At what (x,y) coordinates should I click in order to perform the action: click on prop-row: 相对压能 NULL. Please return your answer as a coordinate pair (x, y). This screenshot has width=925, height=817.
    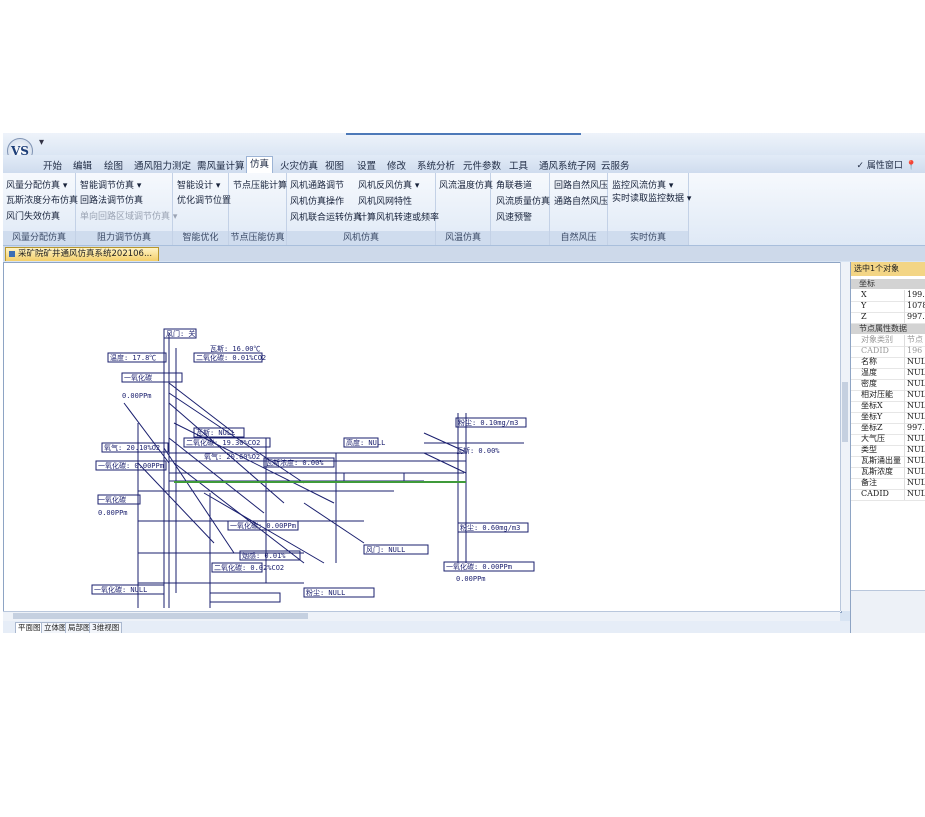
    Looking at the image, I should click on (888, 396).